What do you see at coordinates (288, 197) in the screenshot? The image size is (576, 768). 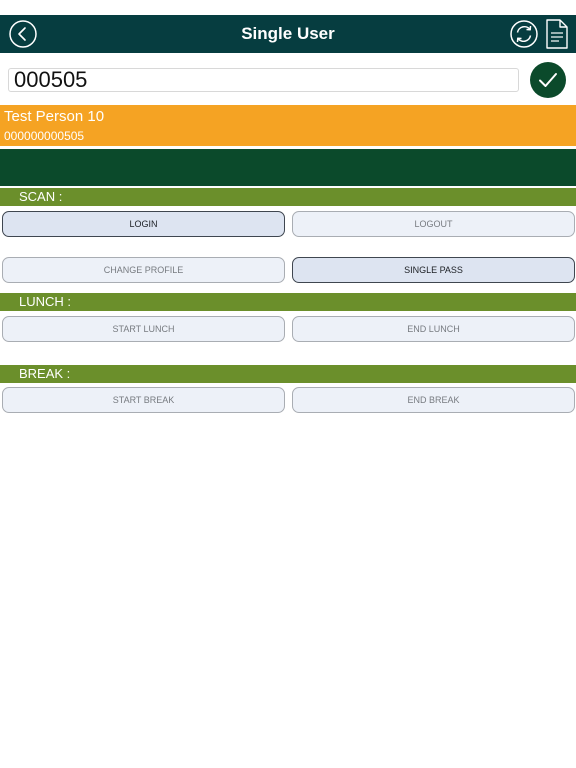 I see `scan-section-header: SCAN :` at bounding box center [288, 197].